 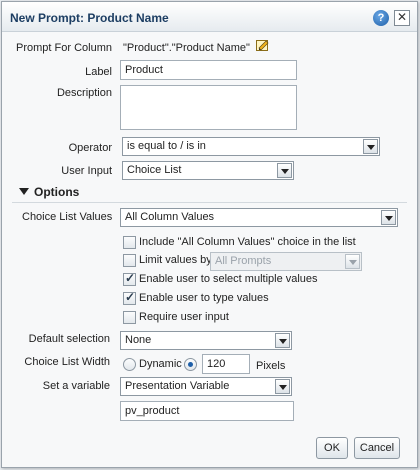 What do you see at coordinates (129, 242) in the screenshot?
I see `include-all-values-checkbox` at bounding box center [129, 242].